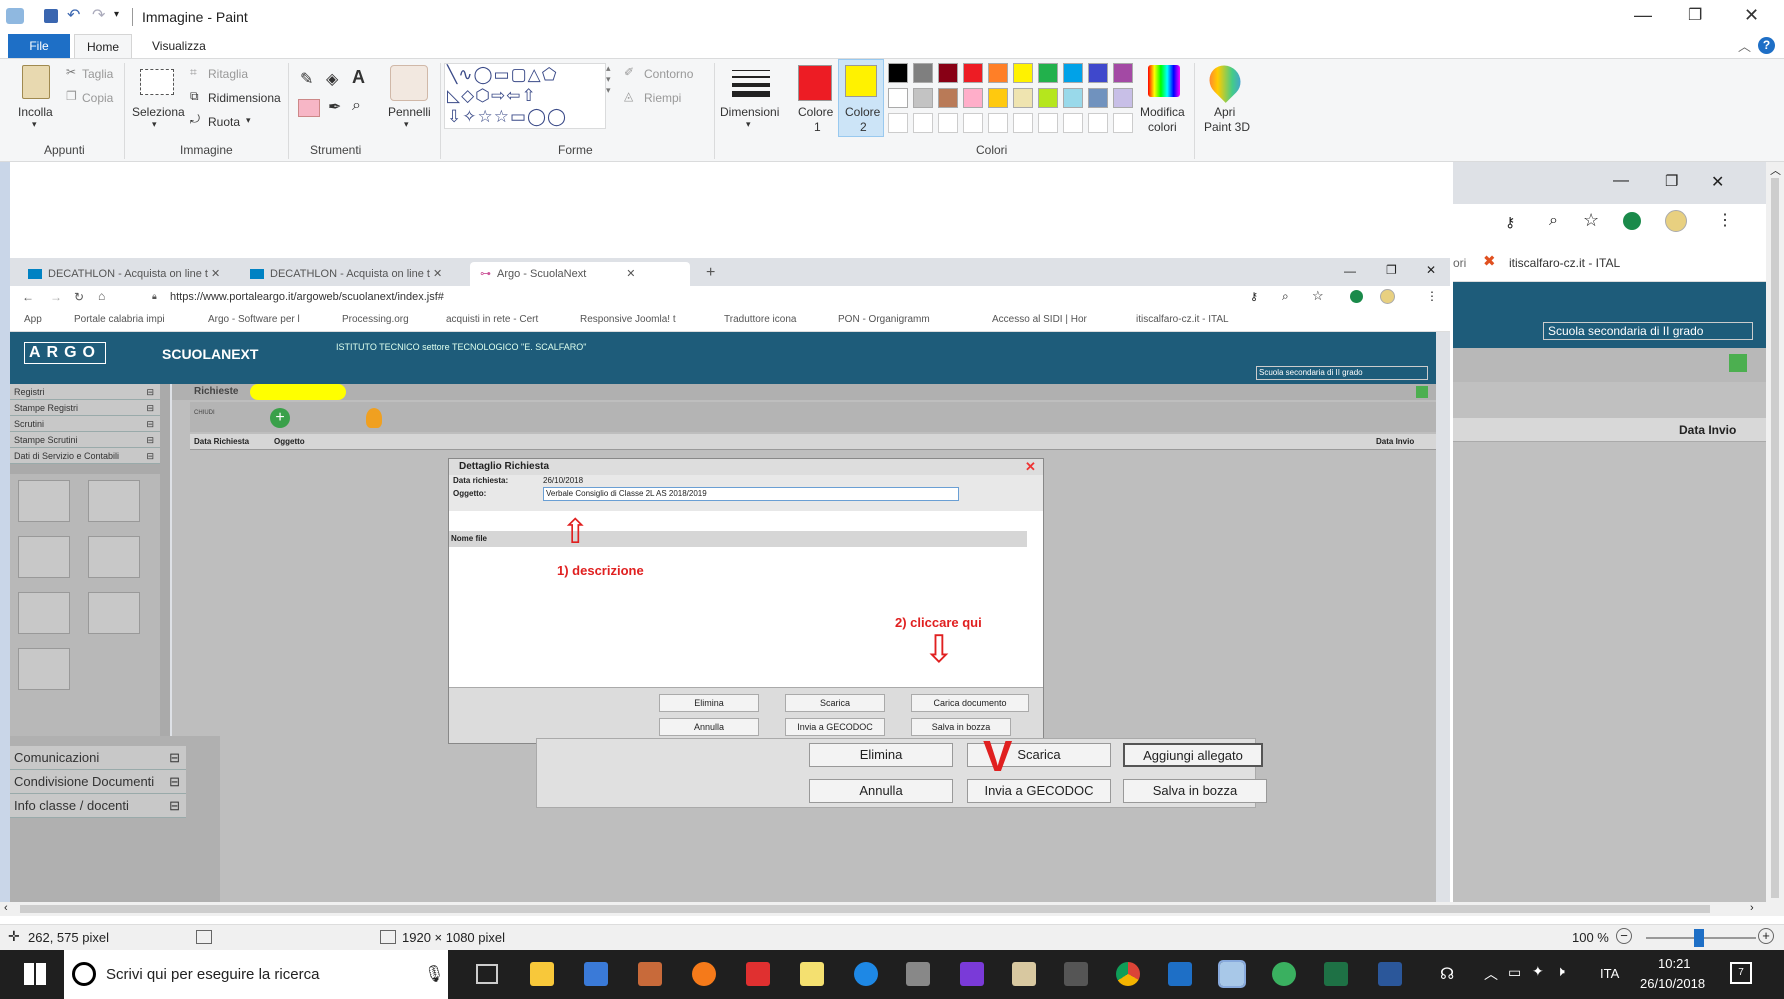 The height and width of the screenshot is (999, 1784). I want to click on shapes-scroll-icon: ▴ ▾ ▾, so click(608, 79).